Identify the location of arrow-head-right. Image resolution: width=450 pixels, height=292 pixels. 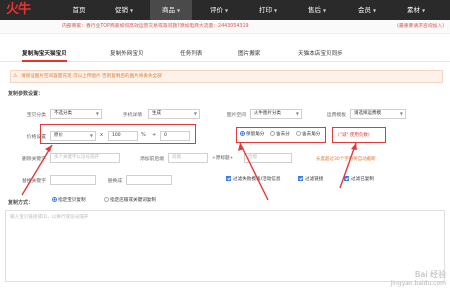
(354, 146).